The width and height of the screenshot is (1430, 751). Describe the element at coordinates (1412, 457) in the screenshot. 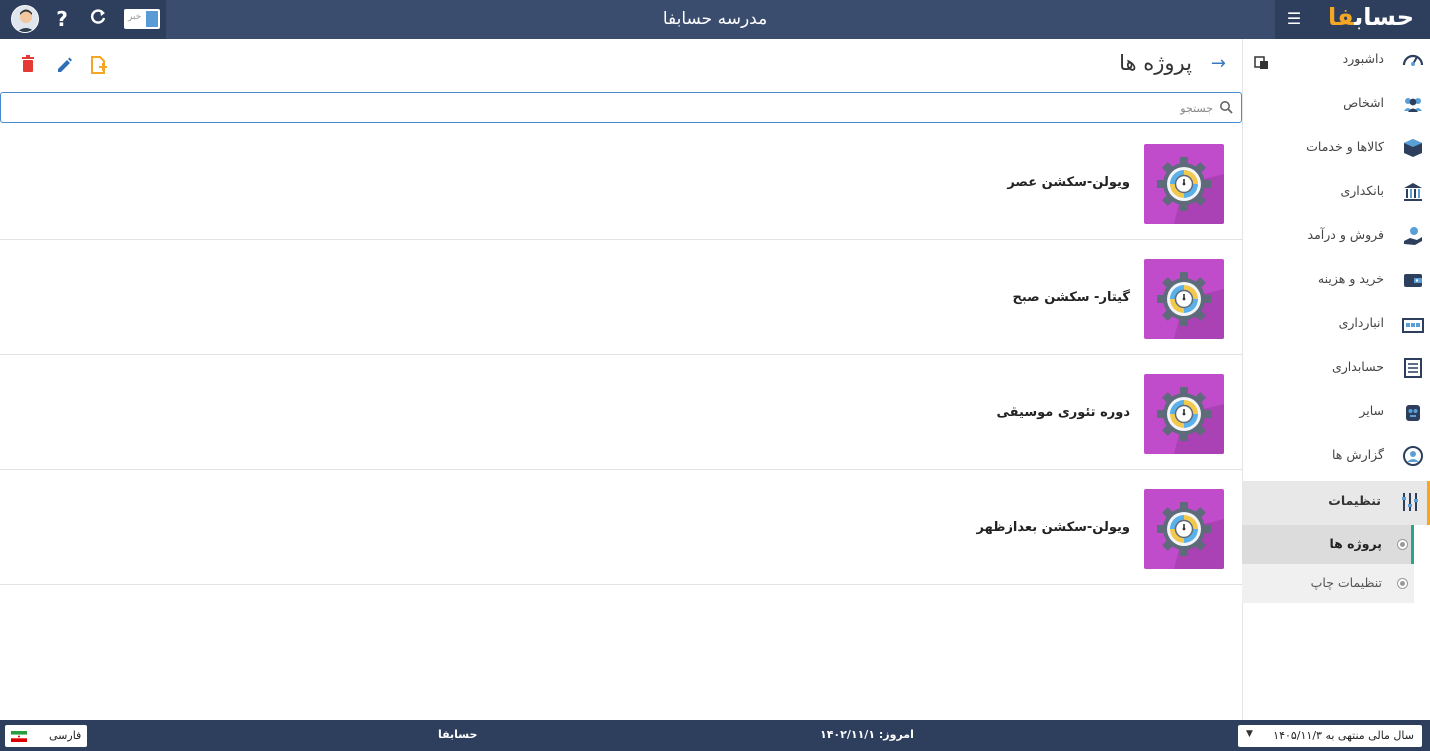

I see `report-icon` at that location.